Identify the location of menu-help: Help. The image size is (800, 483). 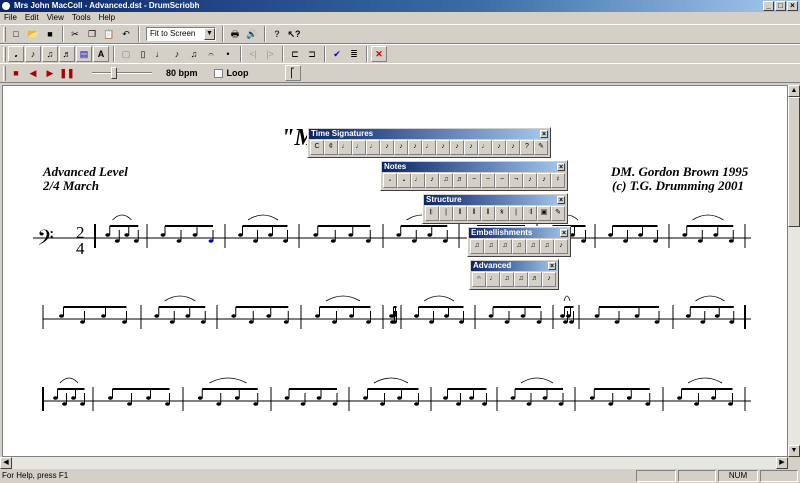
(107, 18).